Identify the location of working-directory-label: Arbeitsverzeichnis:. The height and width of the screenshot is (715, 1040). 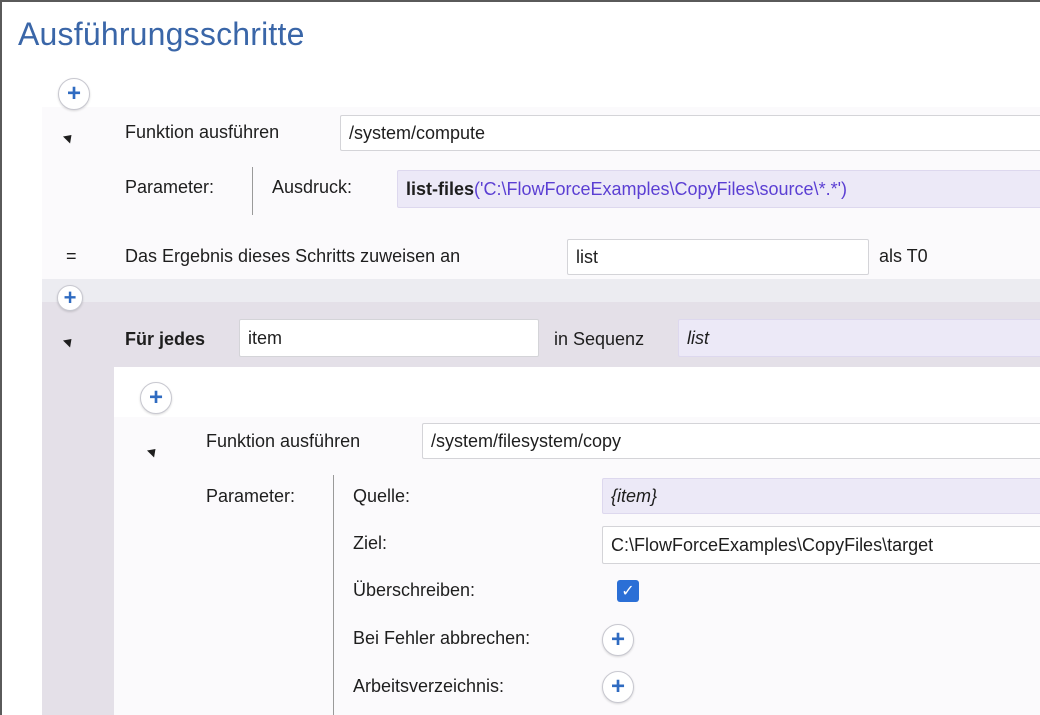
(429, 686).